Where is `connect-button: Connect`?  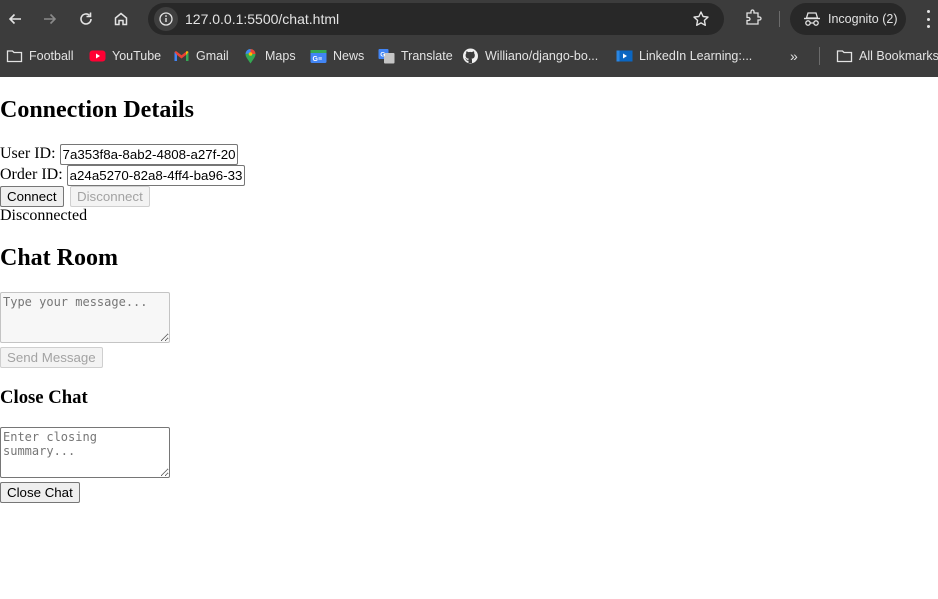
connect-button: Connect is located at coordinates (32, 196).